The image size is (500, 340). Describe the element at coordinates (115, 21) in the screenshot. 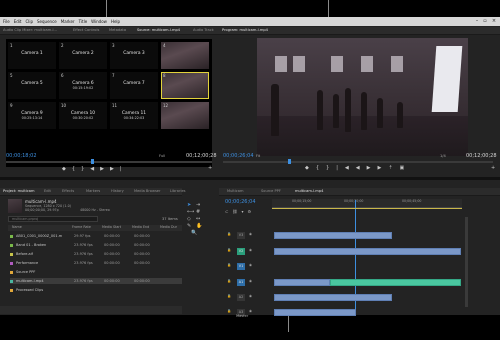

I see `menu-help: Help` at that location.